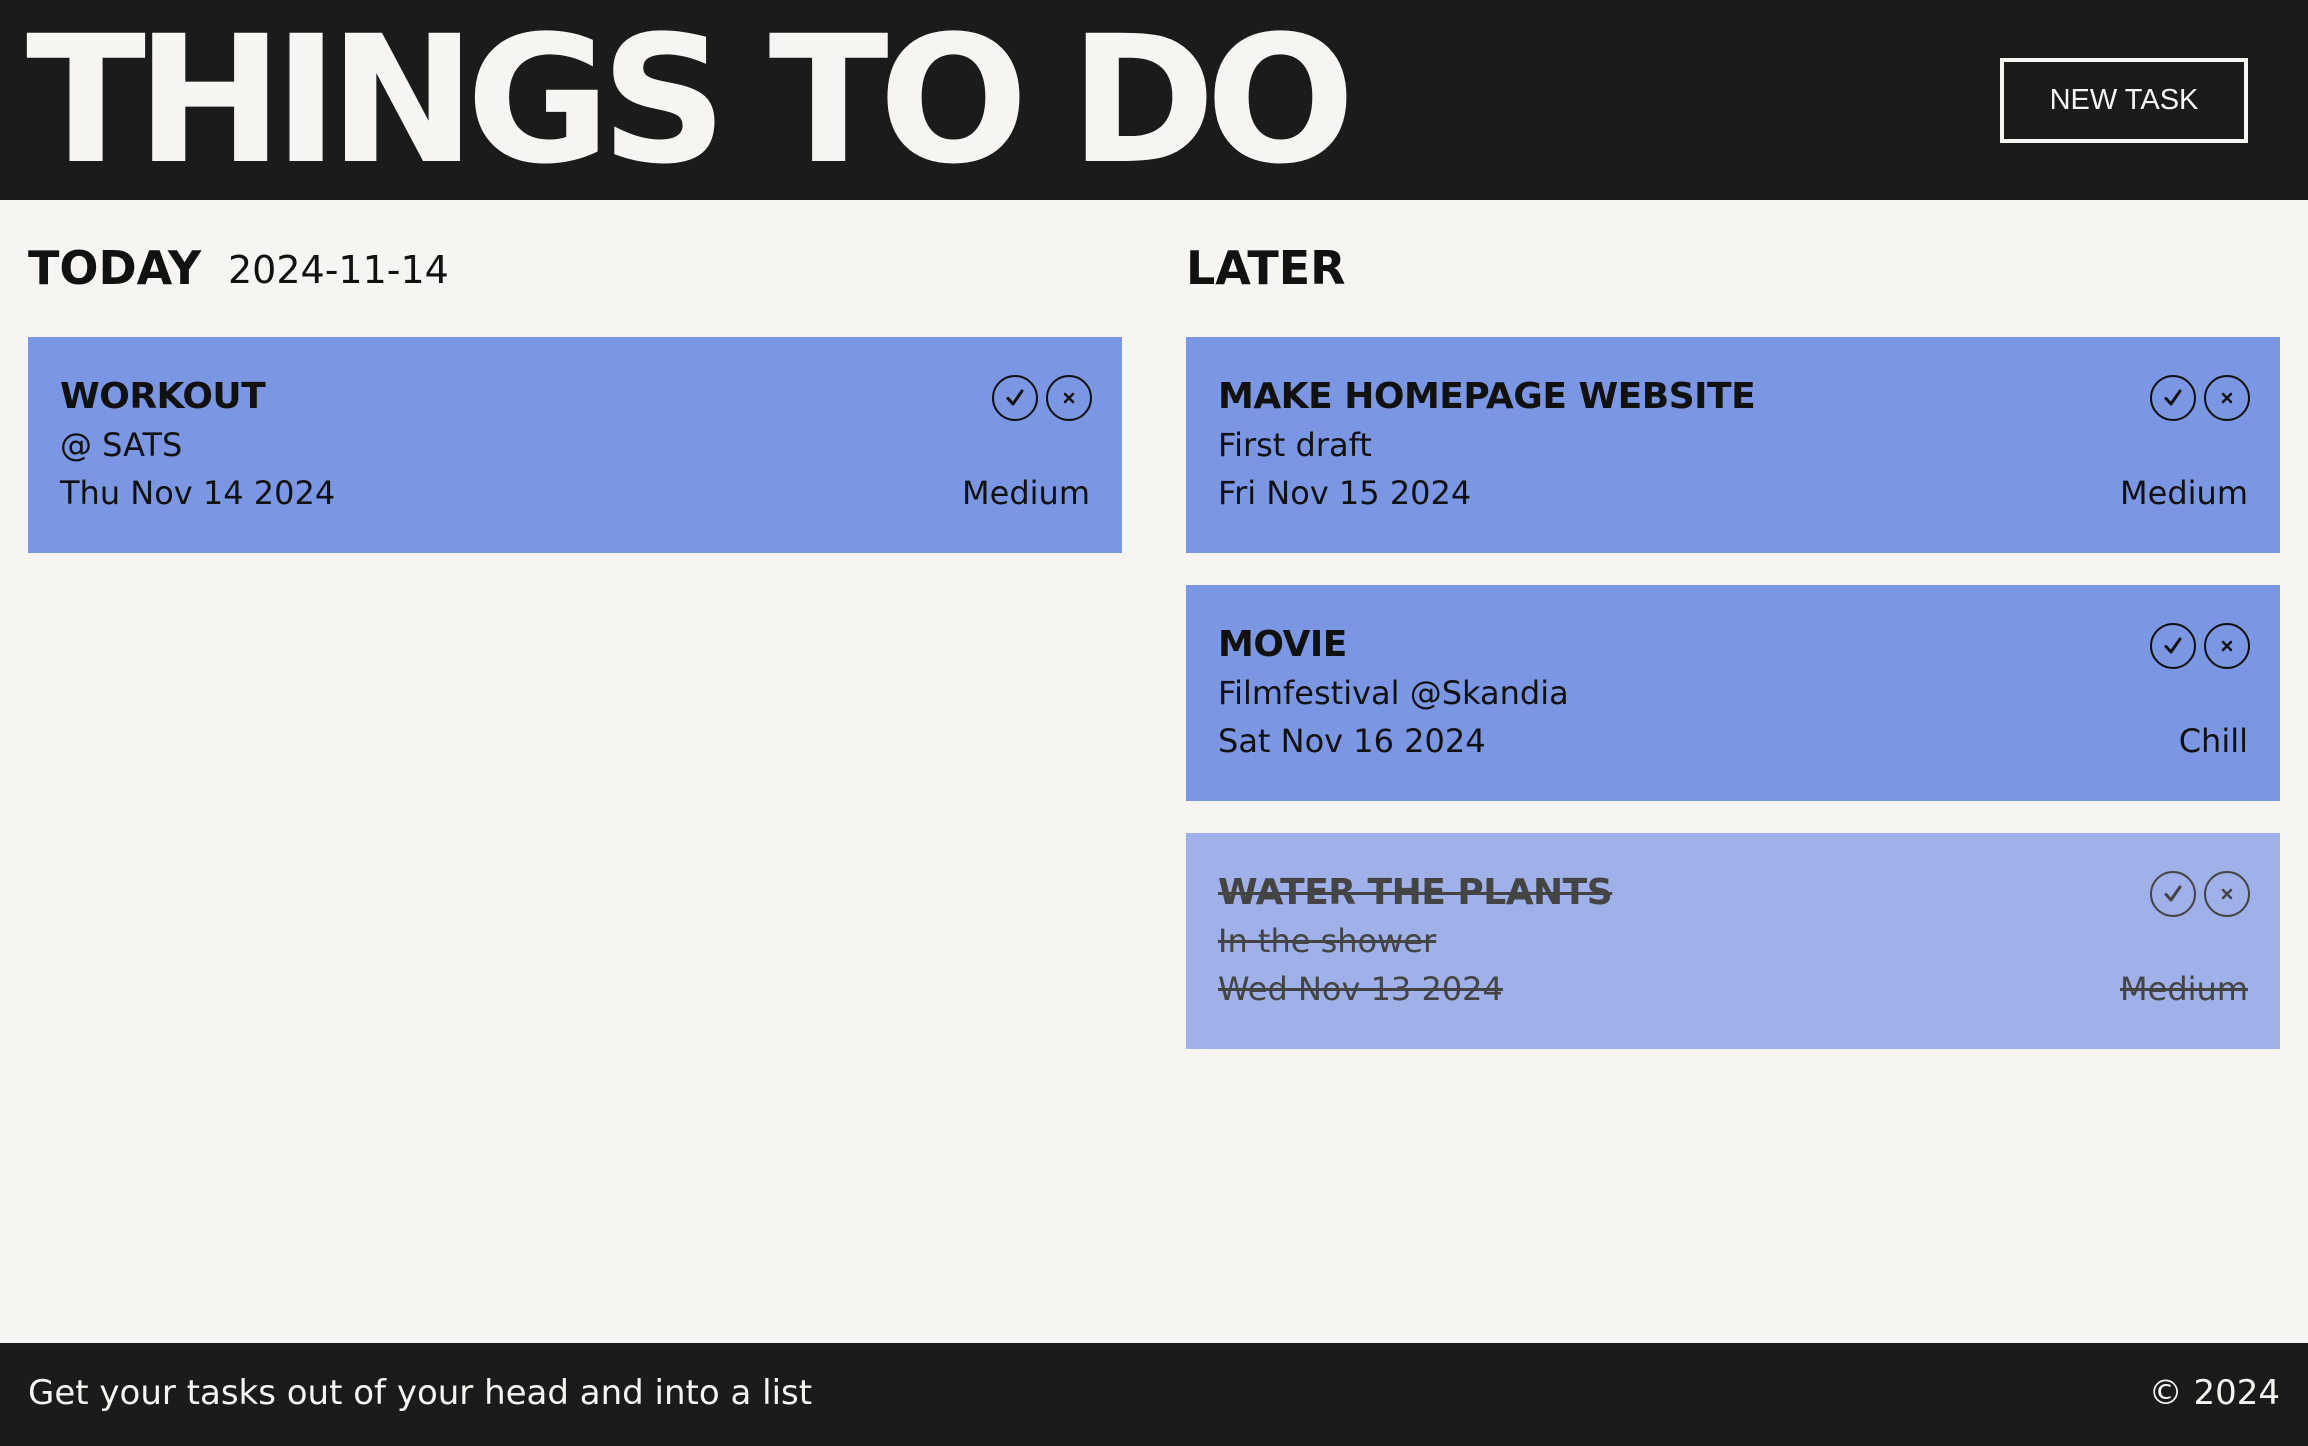 This screenshot has width=2308, height=1446. What do you see at coordinates (1352, 741) in the screenshot?
I see `task-date: Sat Nov 16 2024` at bounding box center [1352, 741].